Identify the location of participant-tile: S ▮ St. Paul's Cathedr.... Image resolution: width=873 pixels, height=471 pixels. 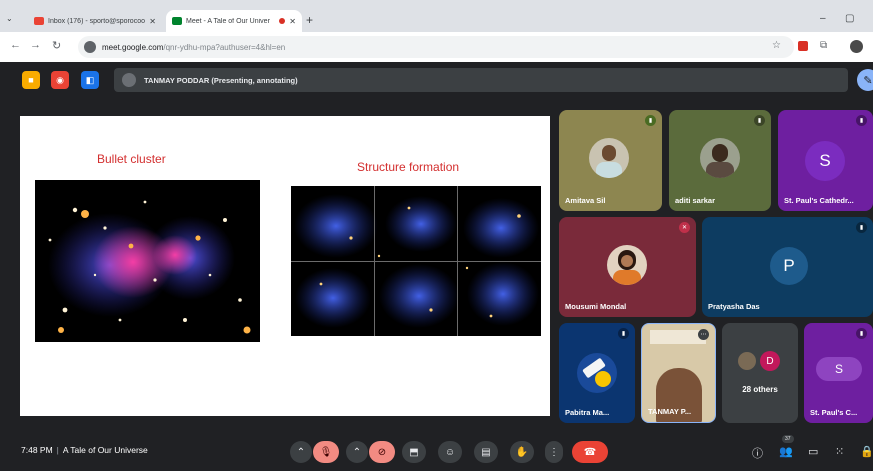
(825, 160).